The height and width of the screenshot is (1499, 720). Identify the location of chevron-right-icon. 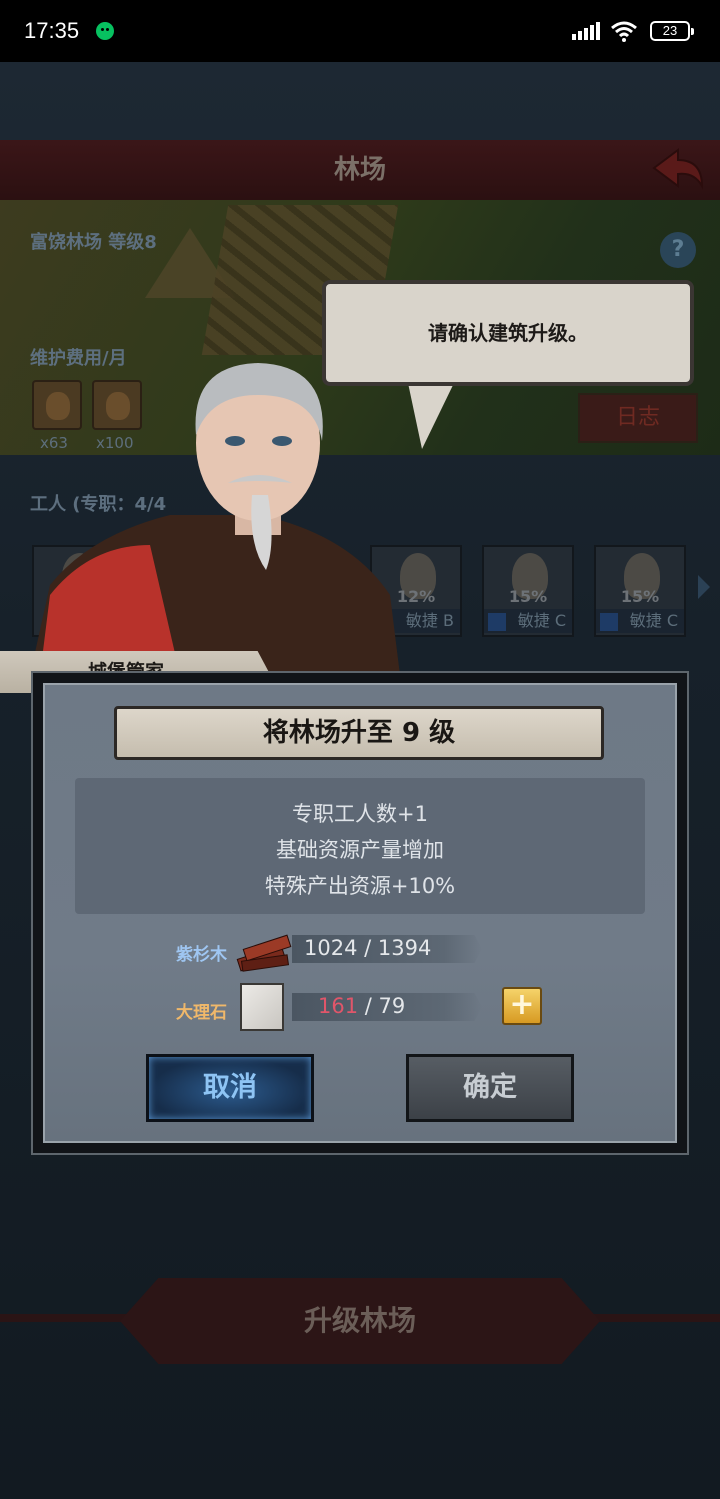
(704, 587).